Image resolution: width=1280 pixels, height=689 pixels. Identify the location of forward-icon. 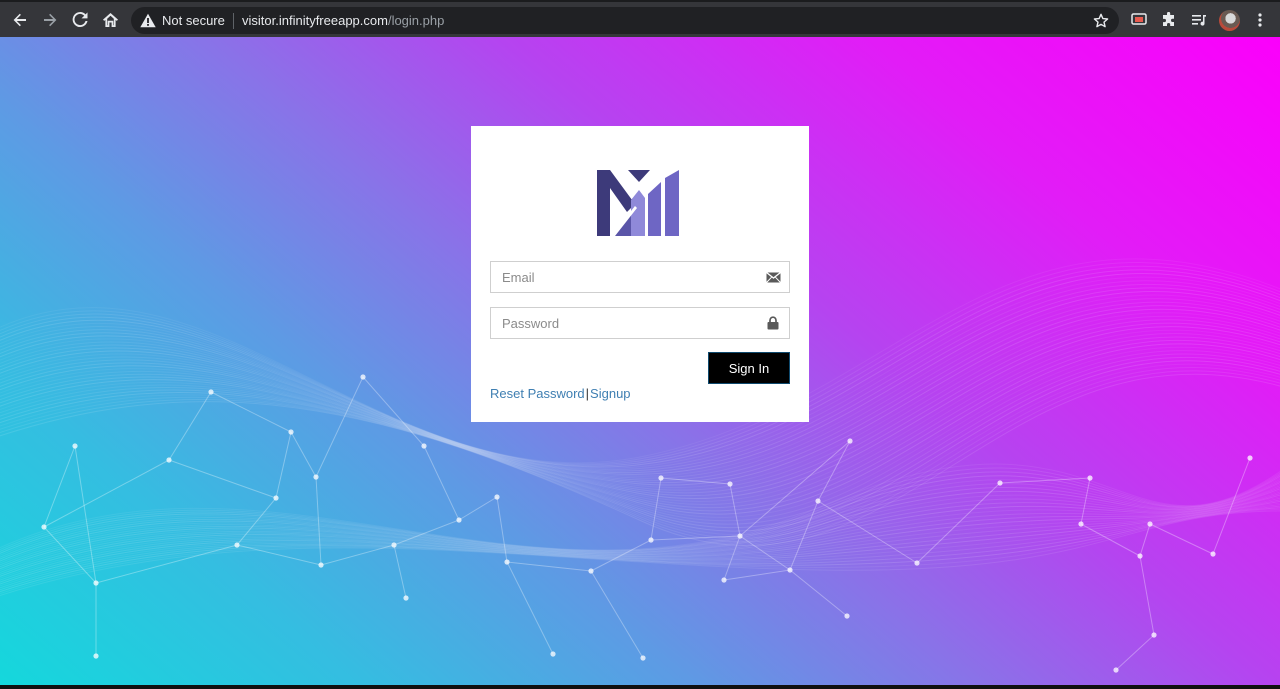
(50, 20).